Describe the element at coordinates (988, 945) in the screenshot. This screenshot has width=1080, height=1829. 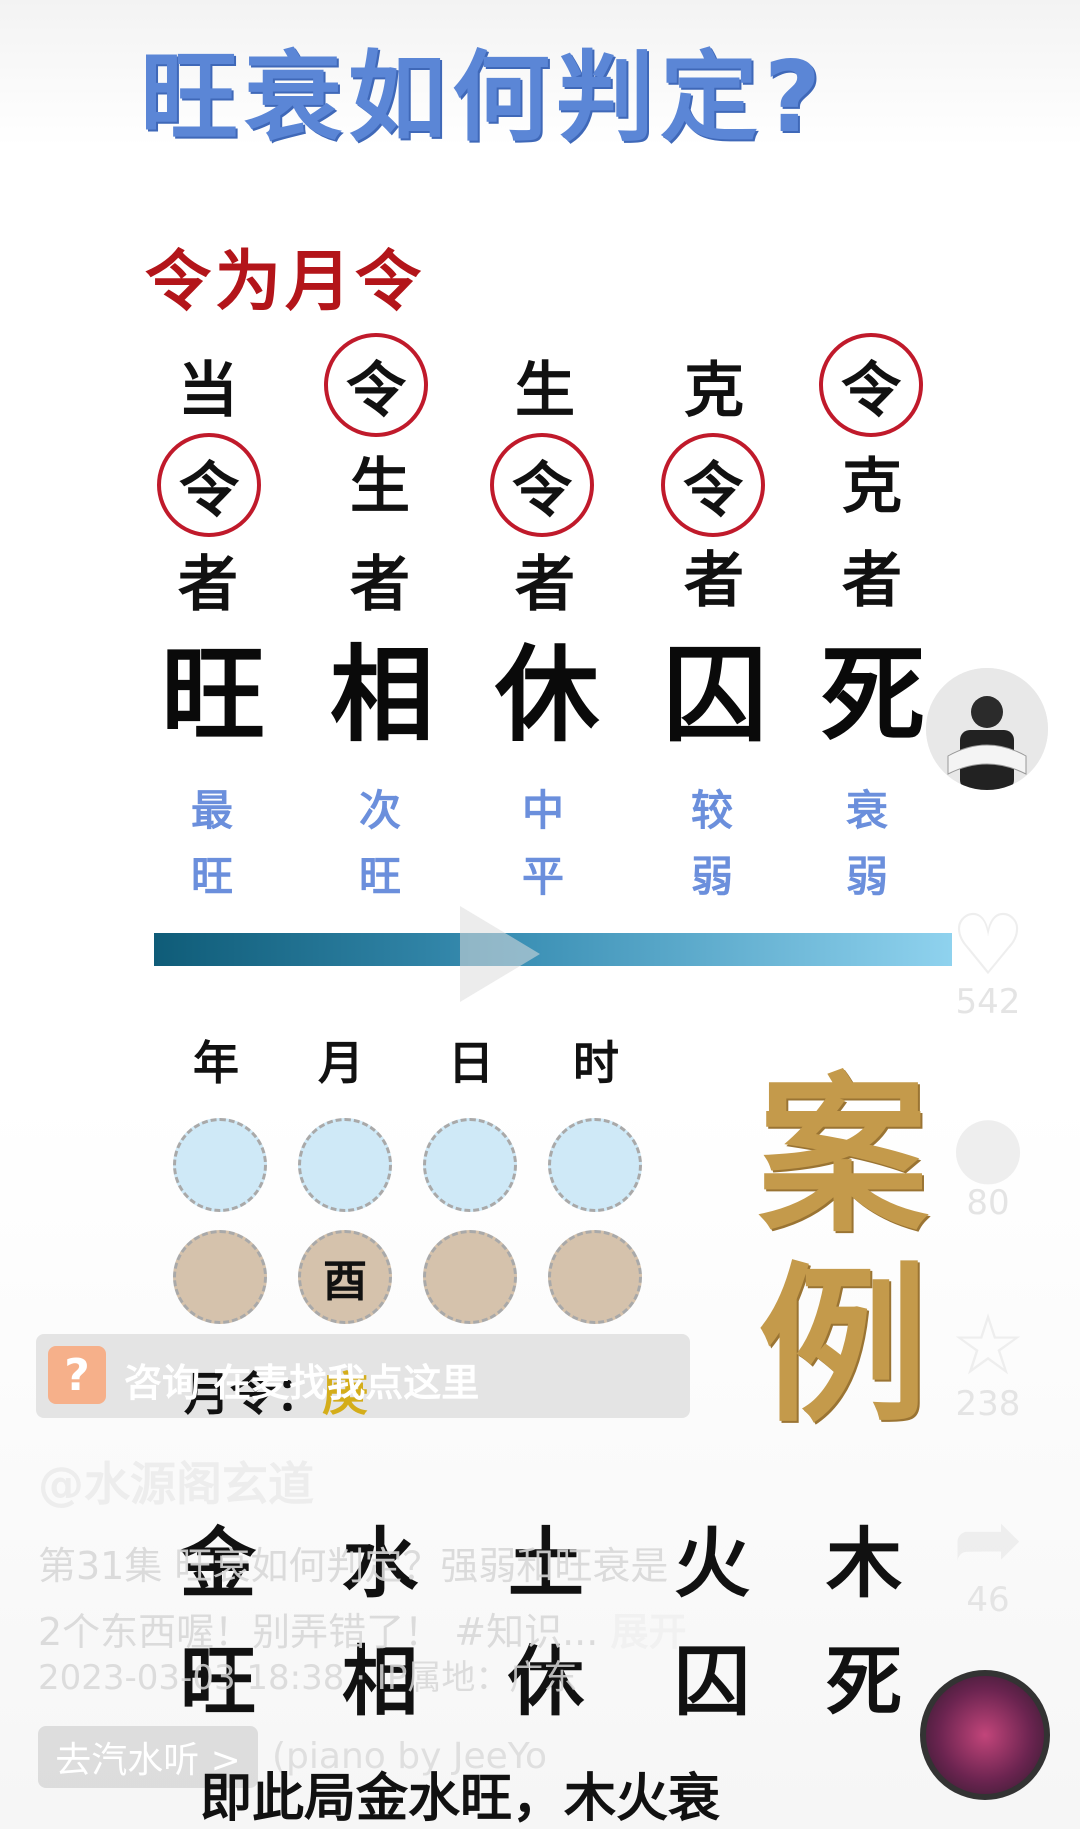
I see `heart-icon: ♡` at that location.